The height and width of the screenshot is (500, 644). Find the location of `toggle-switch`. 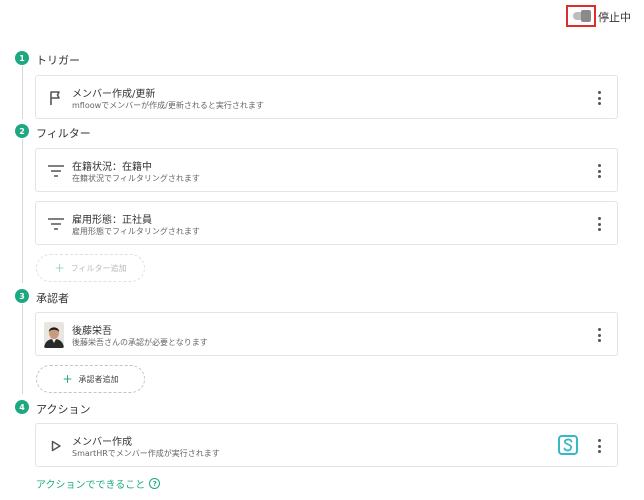

toggle-switch is located at coordinates (582, 16).